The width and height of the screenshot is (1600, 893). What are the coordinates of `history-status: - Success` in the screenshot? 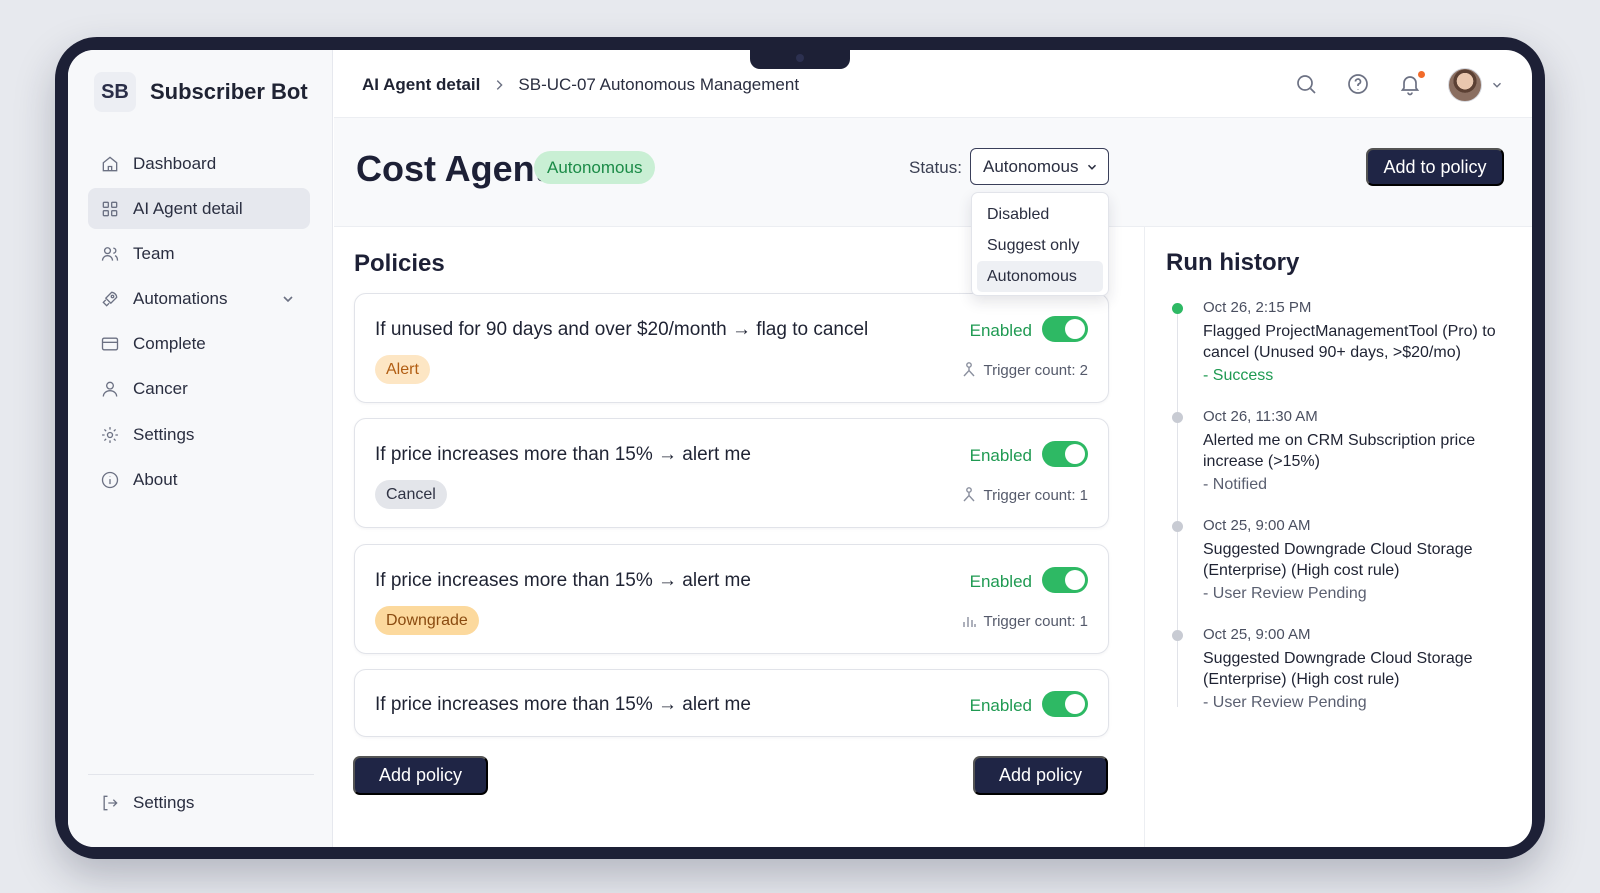 It's located at (1238, 375).